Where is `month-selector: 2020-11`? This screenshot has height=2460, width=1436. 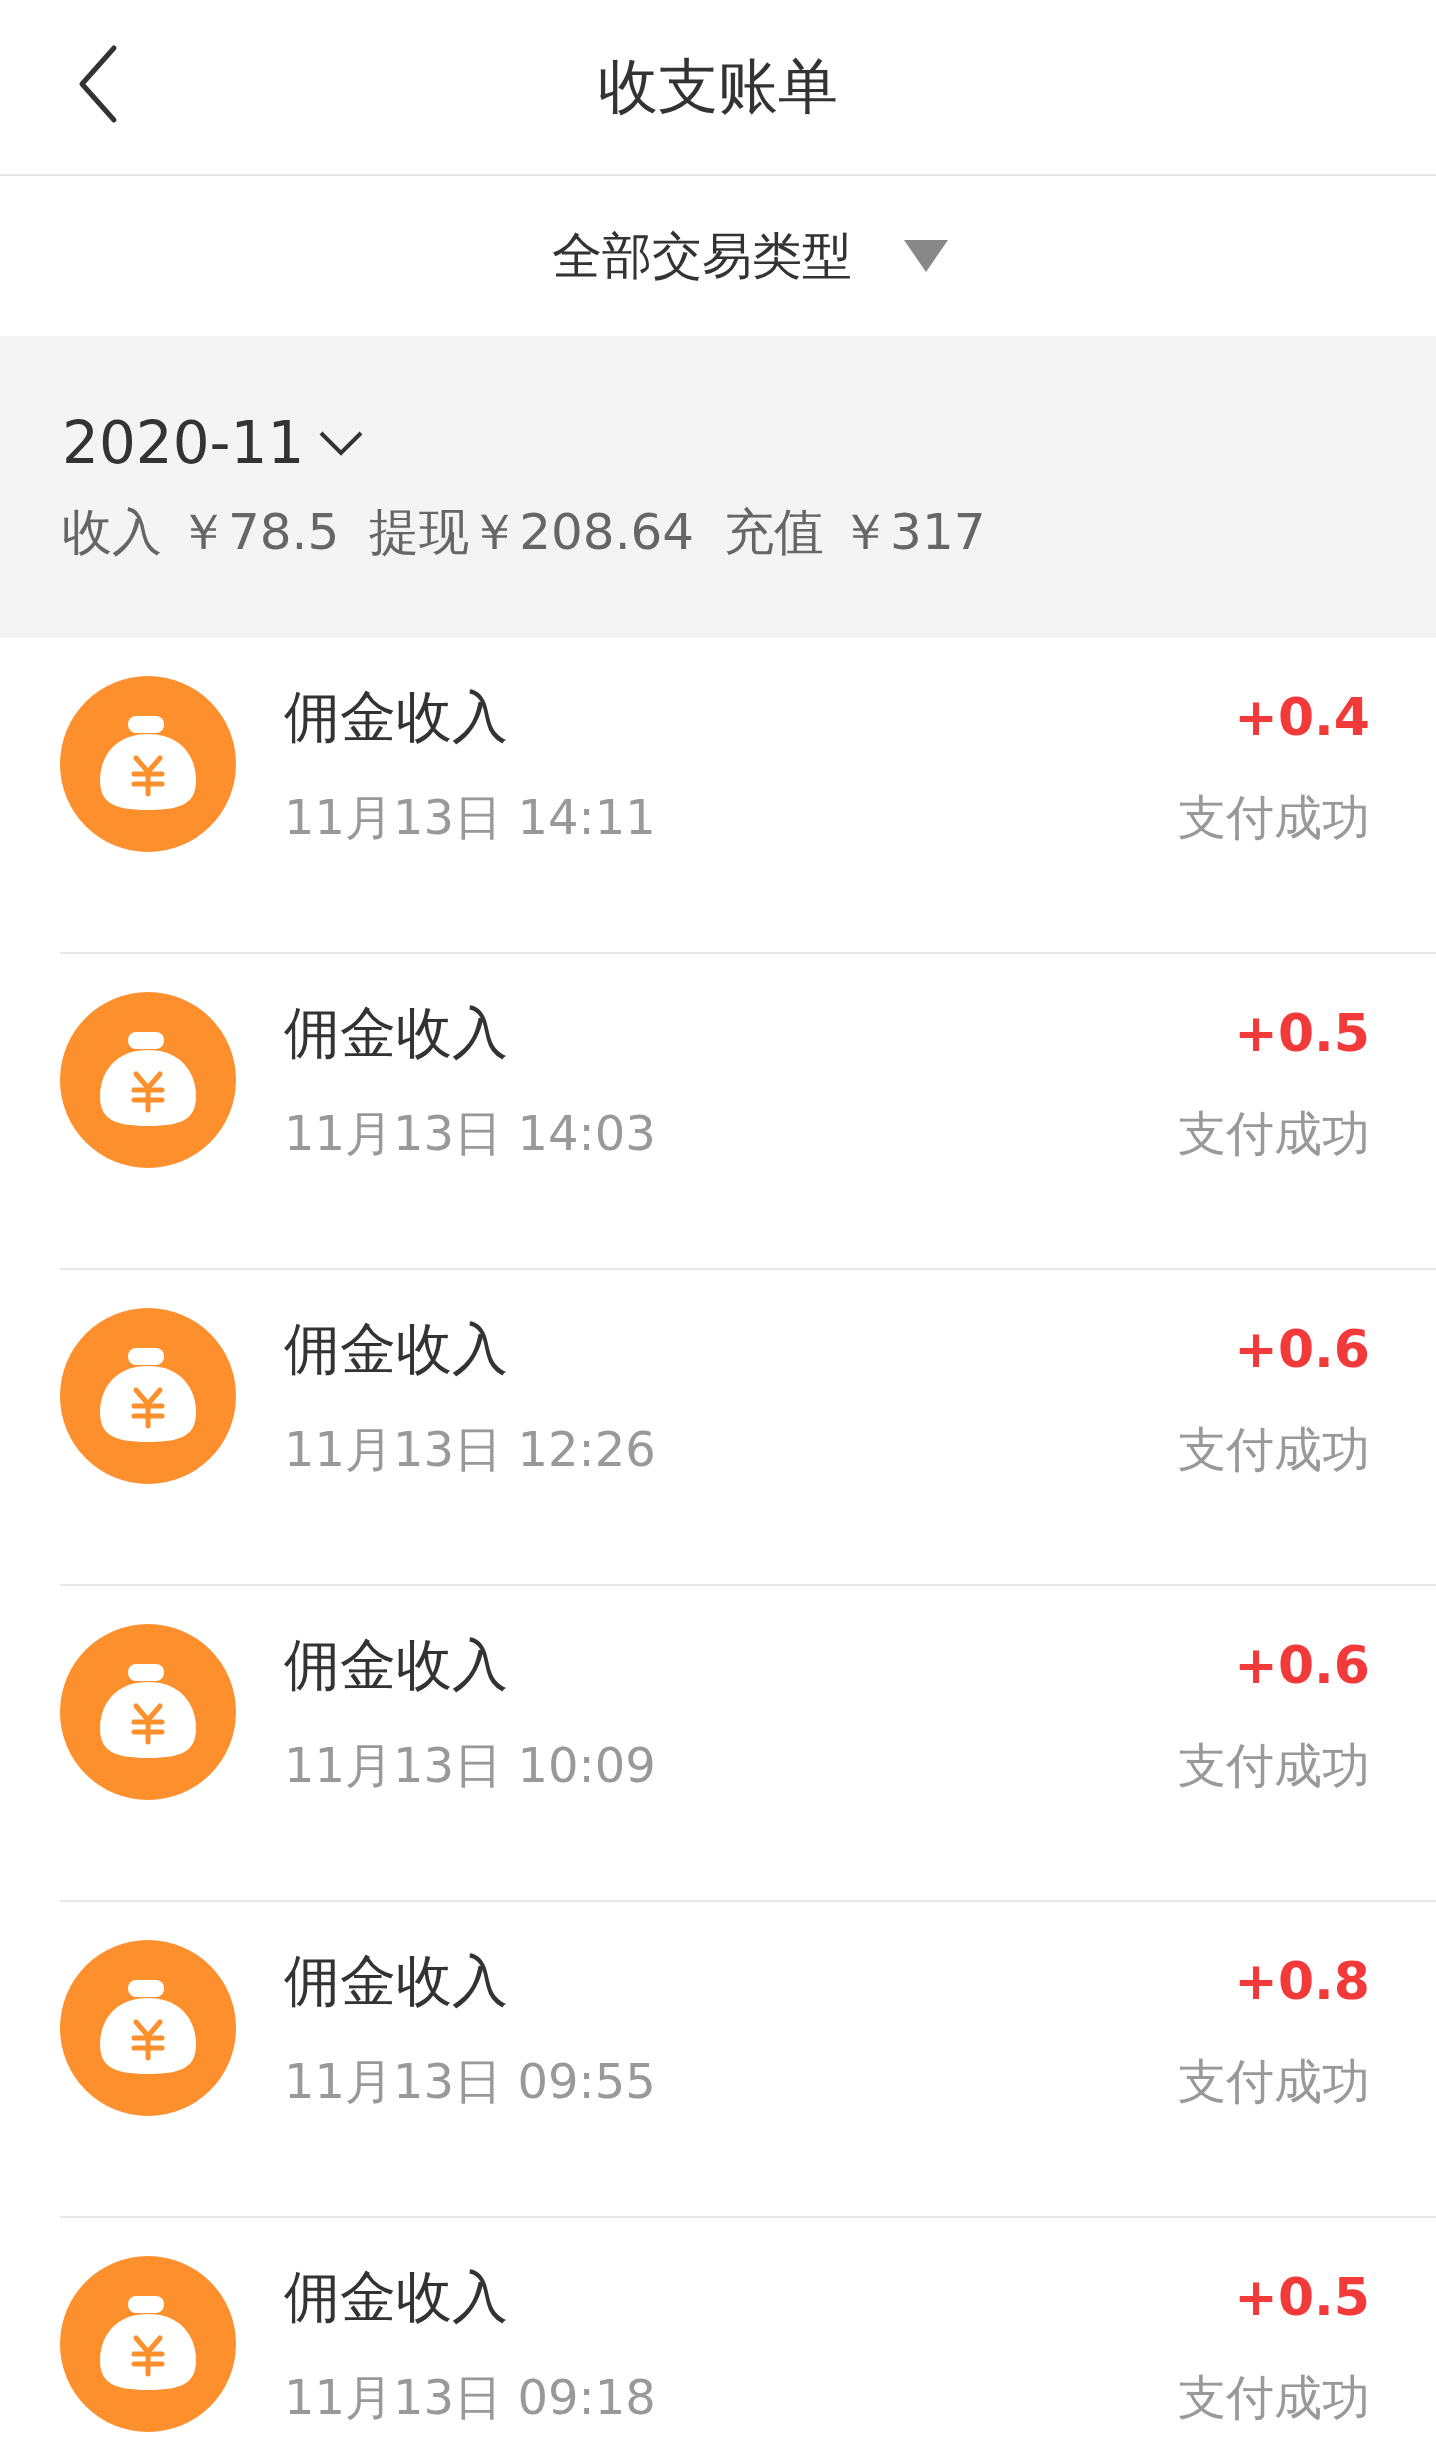 month-selector: 2020-11 is located at coordinates (213, 442).